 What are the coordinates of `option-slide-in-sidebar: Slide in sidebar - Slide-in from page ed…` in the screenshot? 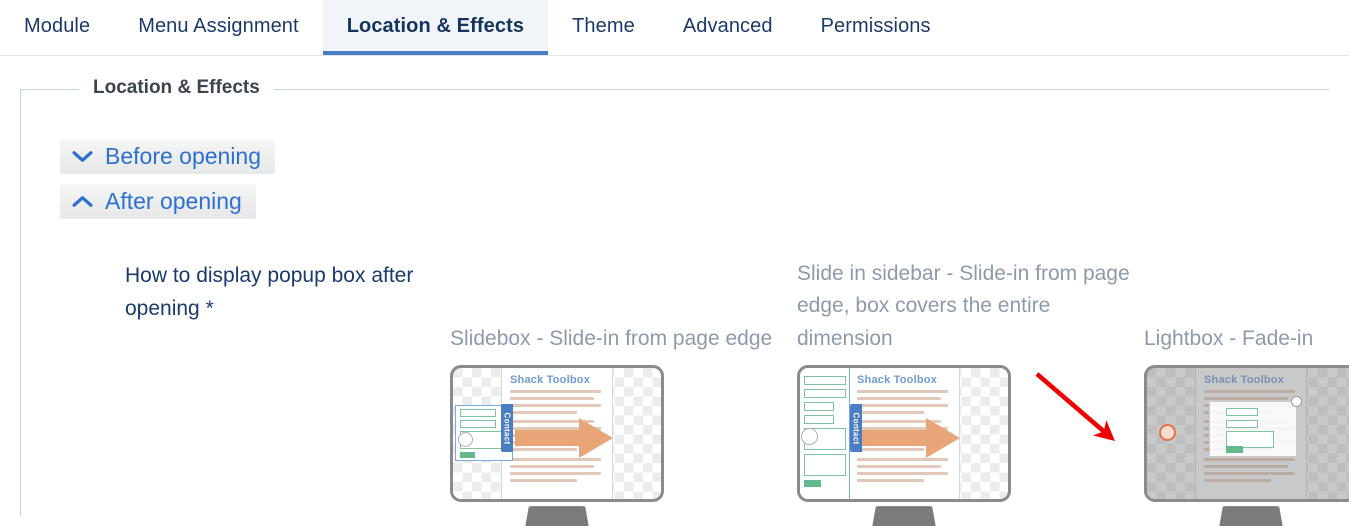 It's located at (965, 392).